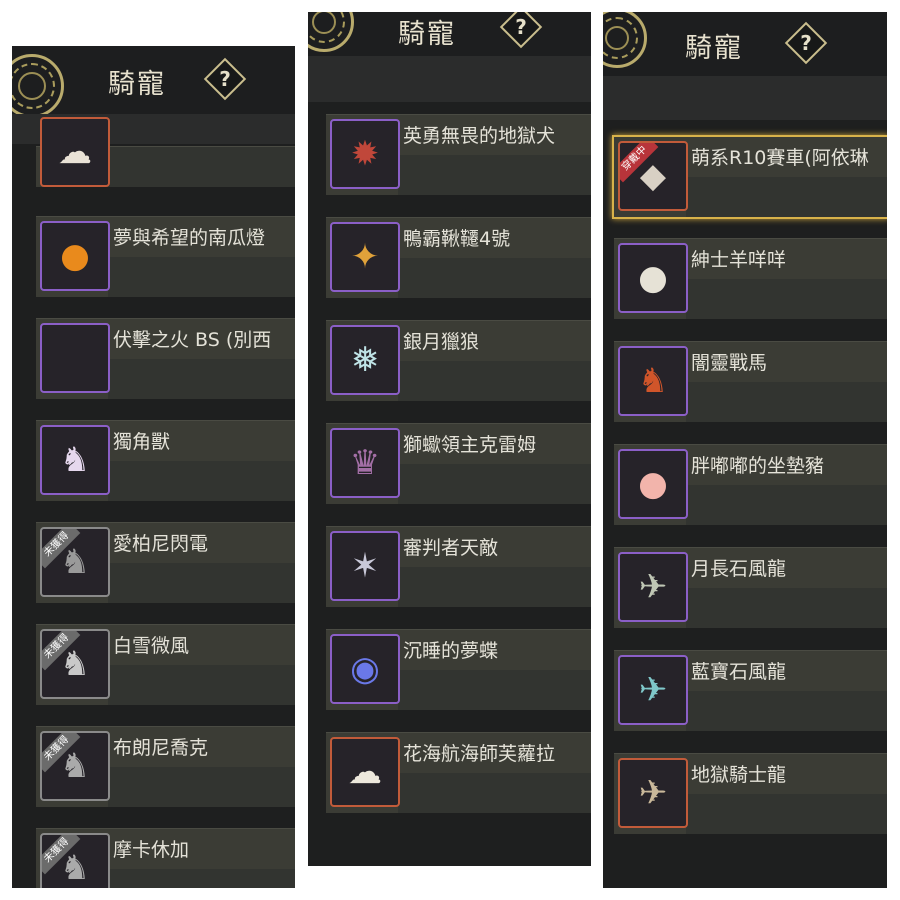  Describe the element at coordinates (780, 158) in the screenshot. I see `mount-name: 萌系R10賽車(阿依琳` at that location.